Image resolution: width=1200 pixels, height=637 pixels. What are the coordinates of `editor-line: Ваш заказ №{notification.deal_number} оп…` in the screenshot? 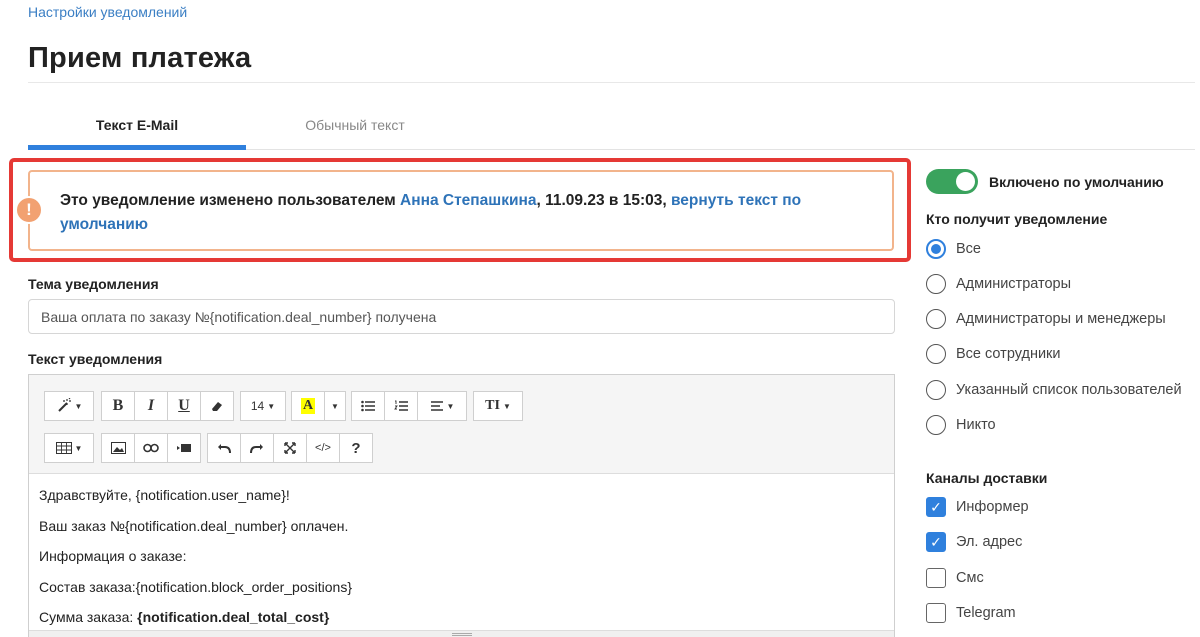 It's located at (194, 525).